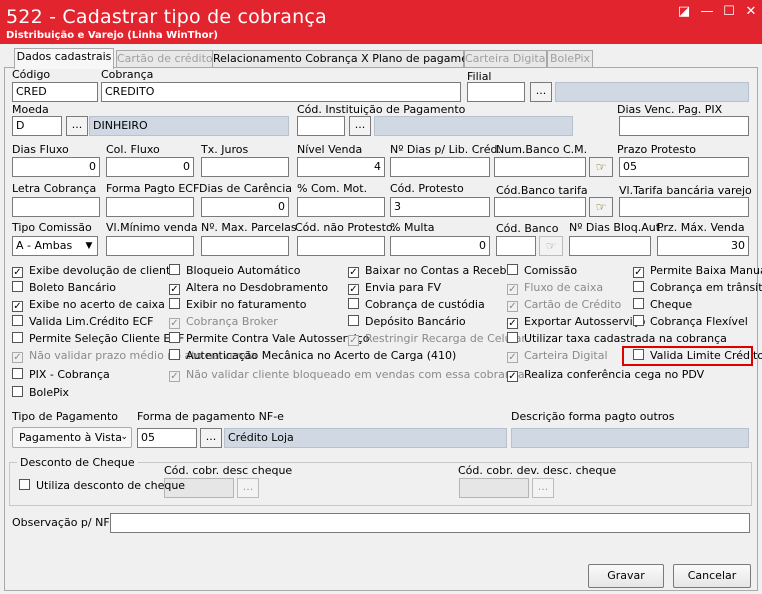 This screenshot has width=762, height=594. What do you see at coordinates (557, 356) in the screenshot?
I see `checkbox-carteira-digital: ✓ Carteira Digital` at bounding box center [557, 356].